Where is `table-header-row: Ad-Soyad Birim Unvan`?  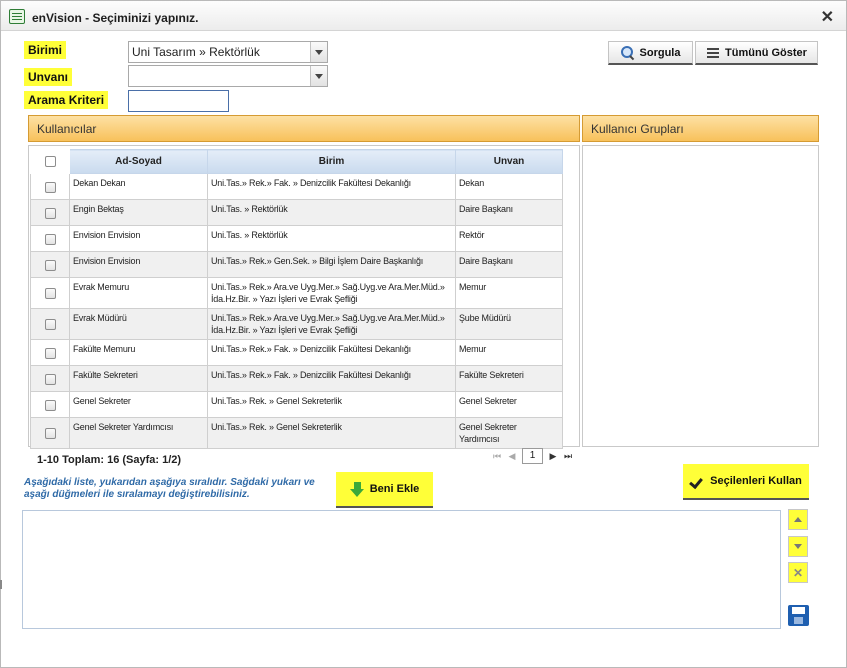 table-header-row: Ad-Soyad Birim Unvan is located at coordinates (296, 161).